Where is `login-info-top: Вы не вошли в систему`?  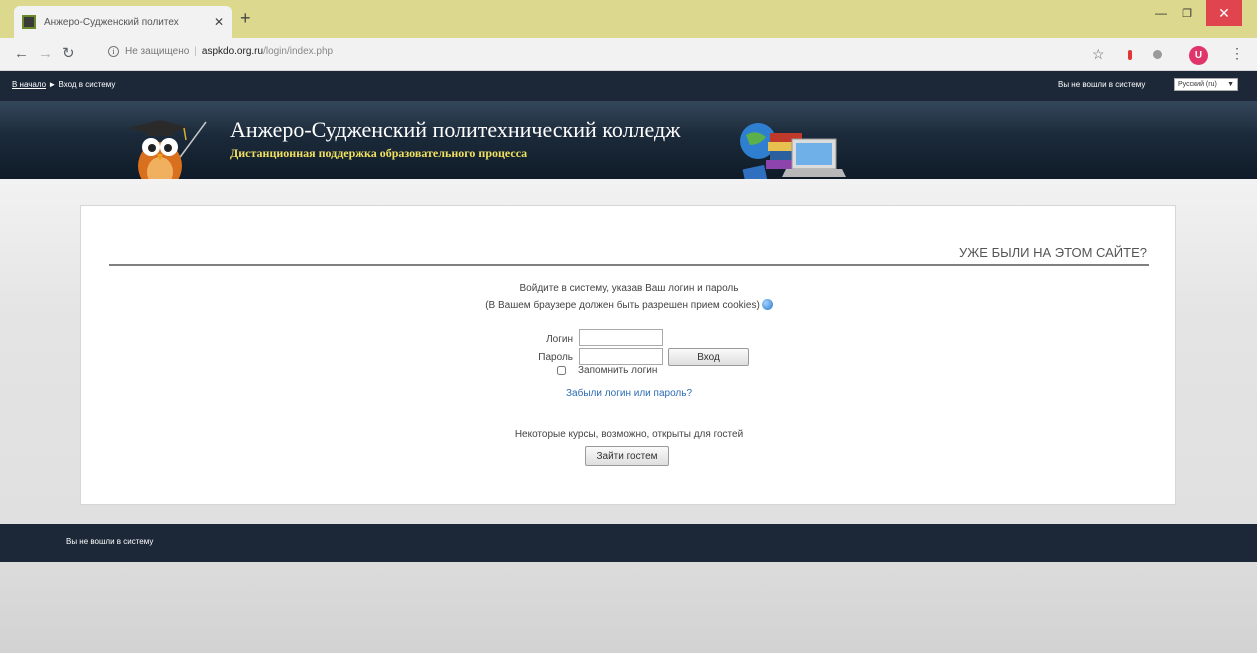
login-info-top: Вы не вошли в систему is located at coordinates (1101, 84).